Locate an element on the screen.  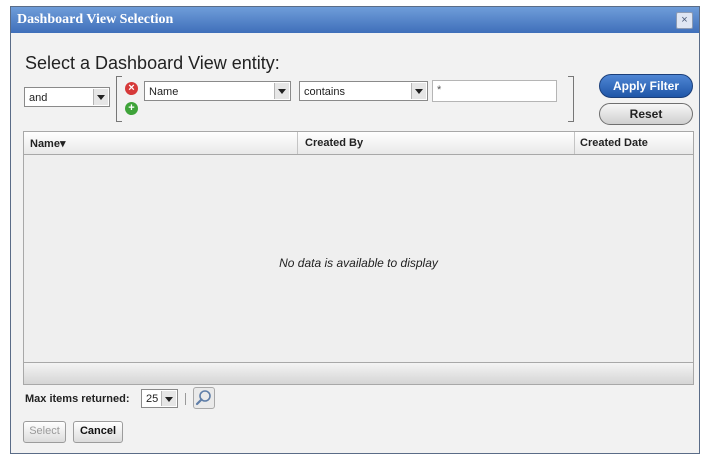
table-footer is located at coordinates (358, 373).